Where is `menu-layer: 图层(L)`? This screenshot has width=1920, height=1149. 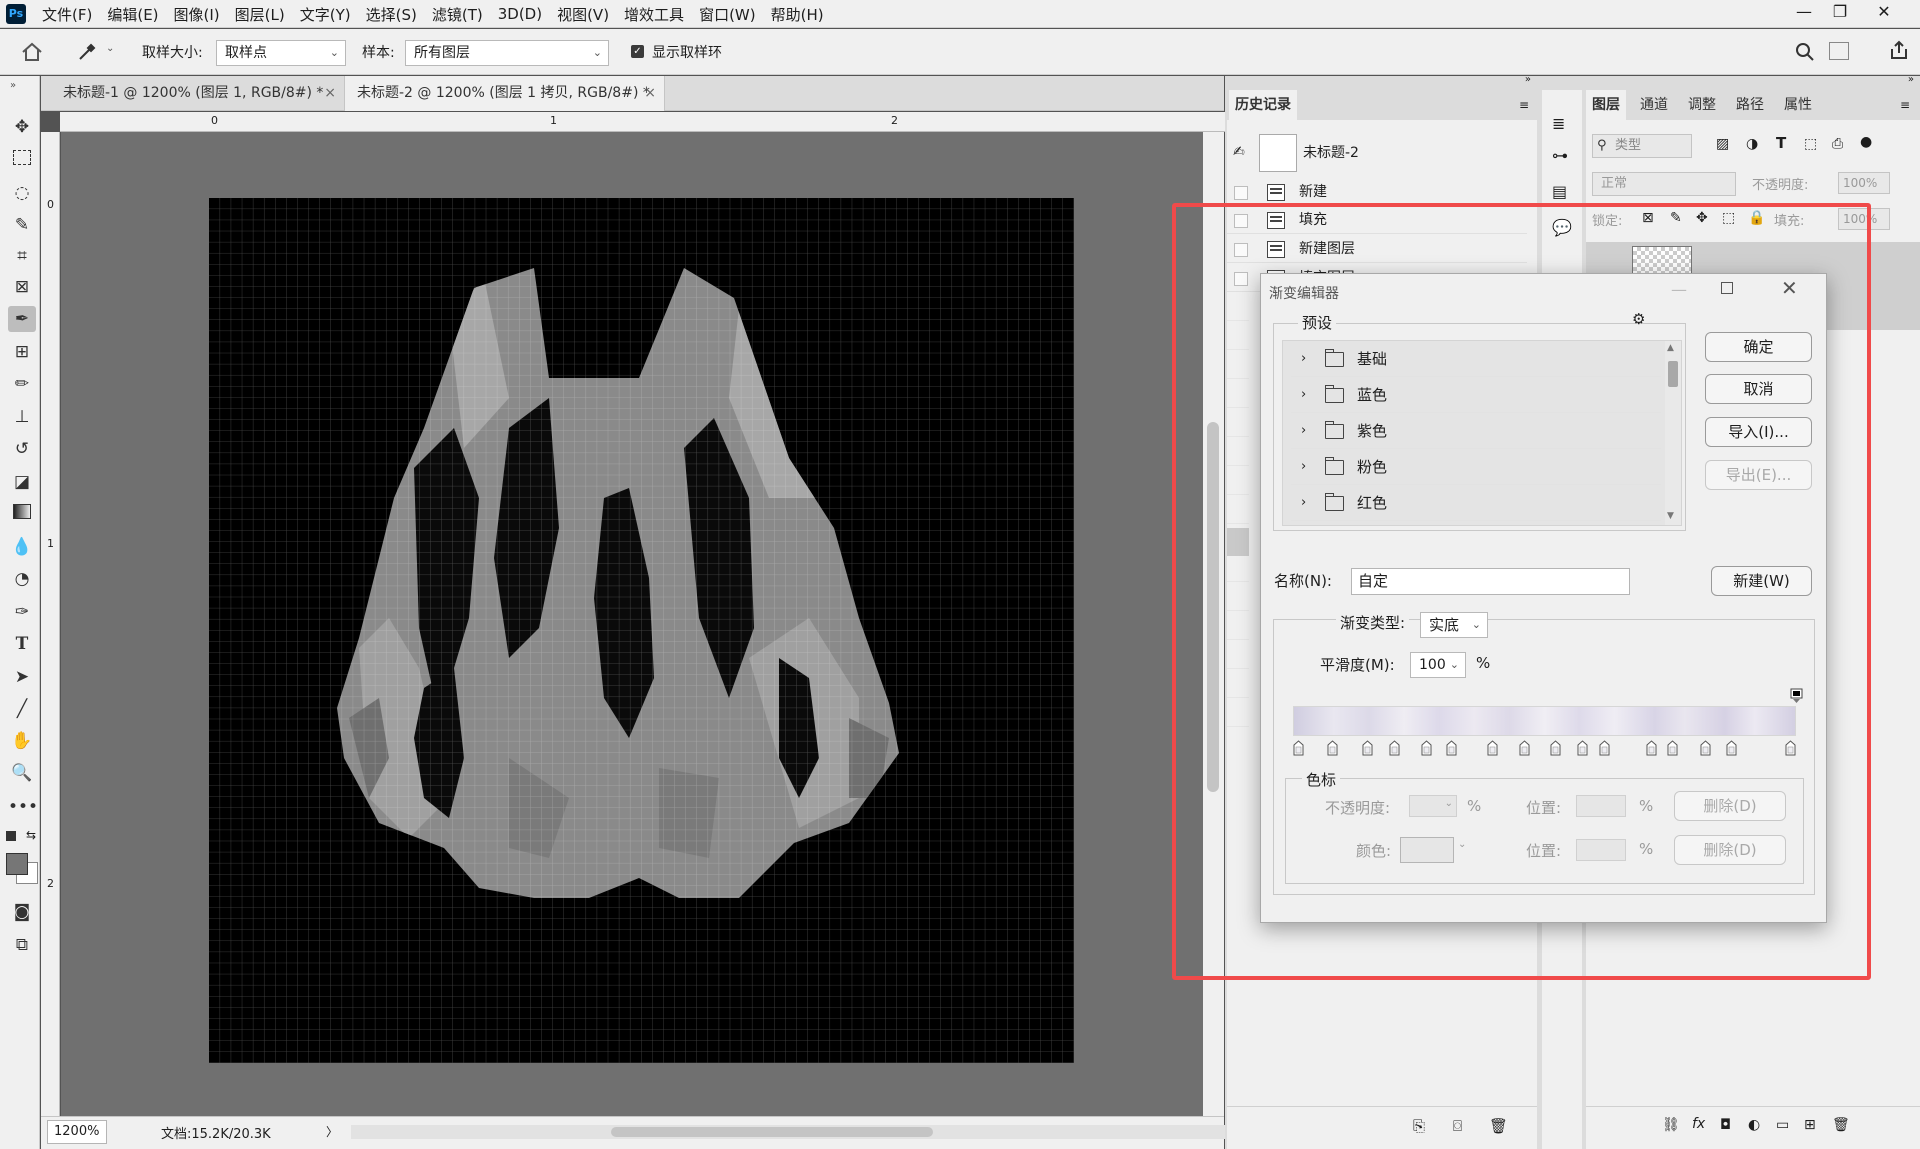 menu-layer: 图层(L) is located at coordinates (260, 14).